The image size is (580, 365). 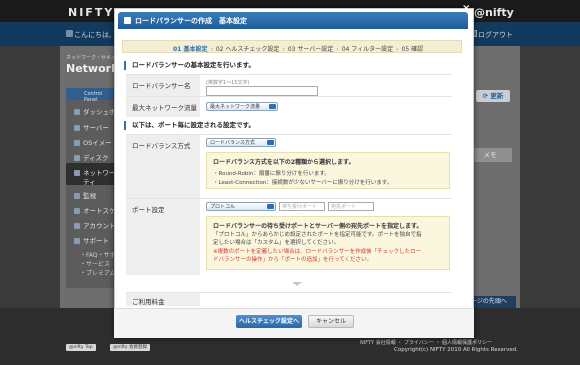 What do you see at coordinates (318, 226) in the screenshot?
I see `port-info-title: ロードバランサーの待ち受けポートとサーバー側の宛先ポートを指定します。` at bounding box center [318, 226].